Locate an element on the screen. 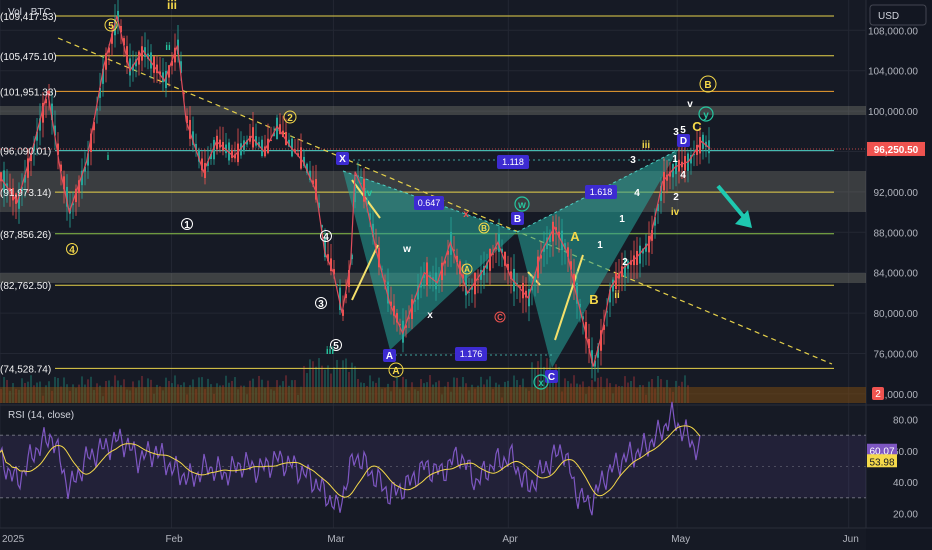  wave-label-iii-low: iii is located at coordinates (330, 351).